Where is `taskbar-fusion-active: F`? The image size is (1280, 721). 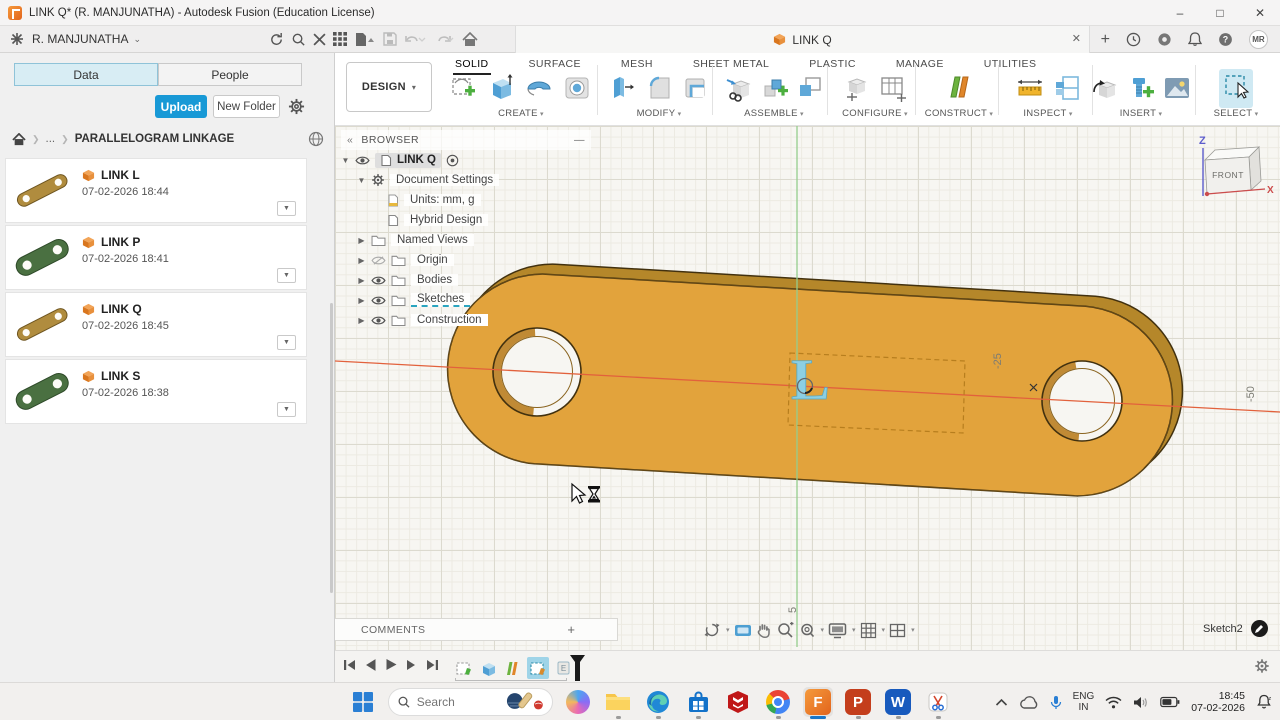
taskbar-fusion-active: F is located at coordinates (818, 703).